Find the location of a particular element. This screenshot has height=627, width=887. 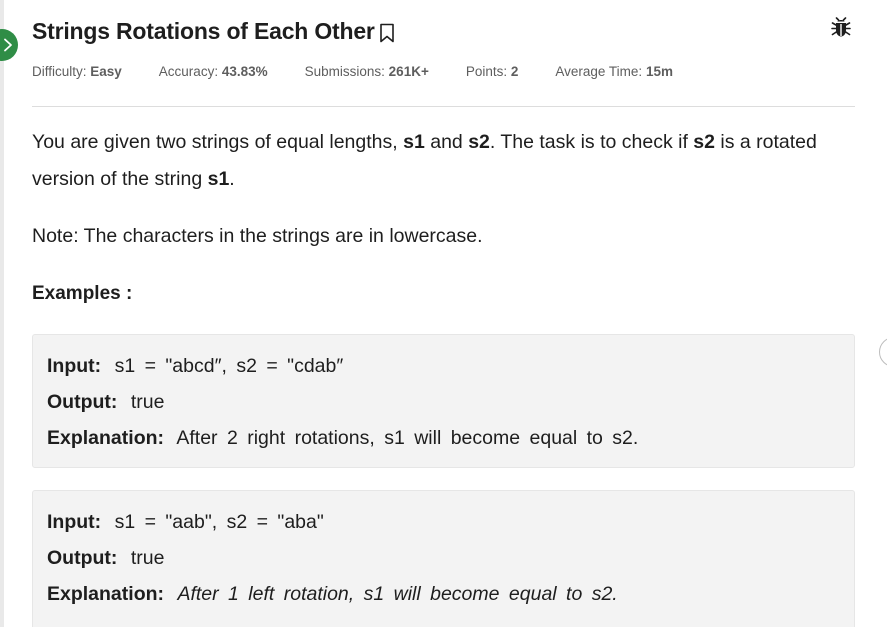

header-divider is located at coordinates (443, 106).